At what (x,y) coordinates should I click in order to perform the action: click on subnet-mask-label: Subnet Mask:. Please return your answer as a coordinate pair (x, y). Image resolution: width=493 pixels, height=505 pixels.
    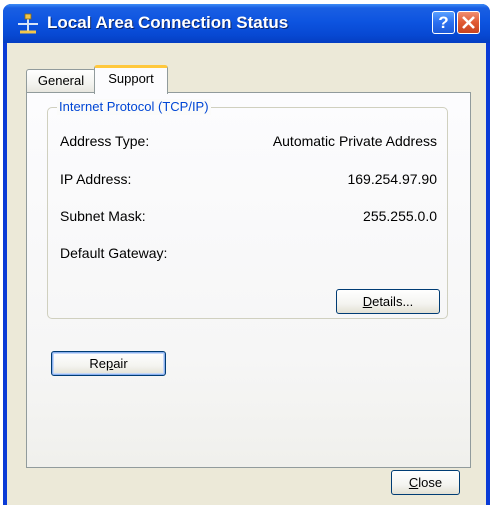
    Looking at the image, I should click on (103, 216).